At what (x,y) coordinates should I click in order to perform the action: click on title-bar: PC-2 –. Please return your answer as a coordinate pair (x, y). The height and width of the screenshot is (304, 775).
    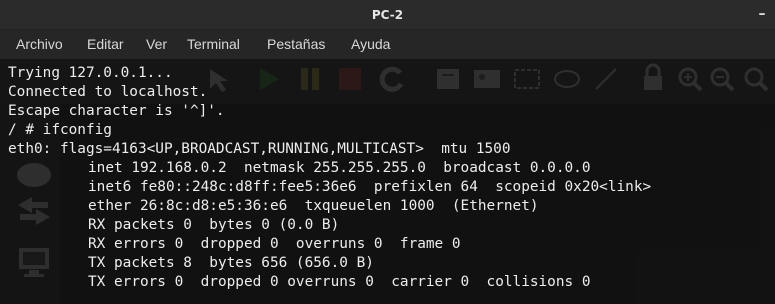
    Looking at the image, I should click on (387, 15).